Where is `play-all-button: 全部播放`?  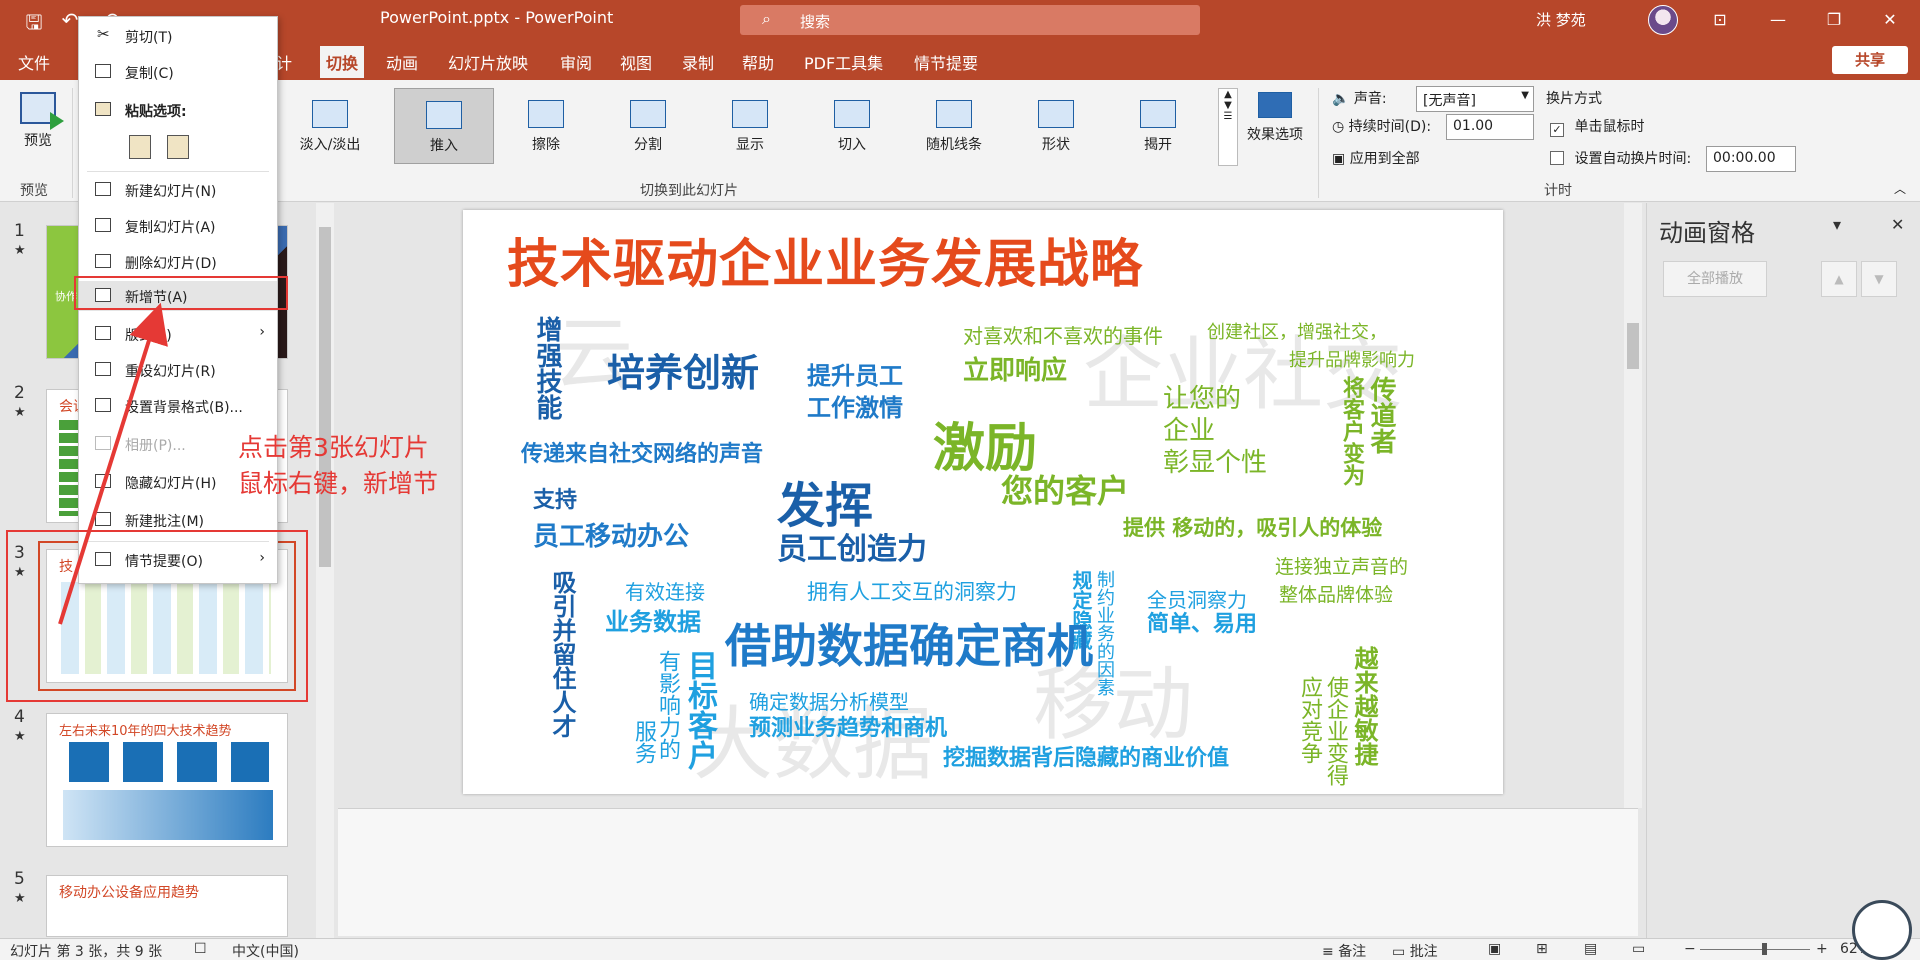
play-all-button: 全部播放 is located at coordinates (1715, 279).